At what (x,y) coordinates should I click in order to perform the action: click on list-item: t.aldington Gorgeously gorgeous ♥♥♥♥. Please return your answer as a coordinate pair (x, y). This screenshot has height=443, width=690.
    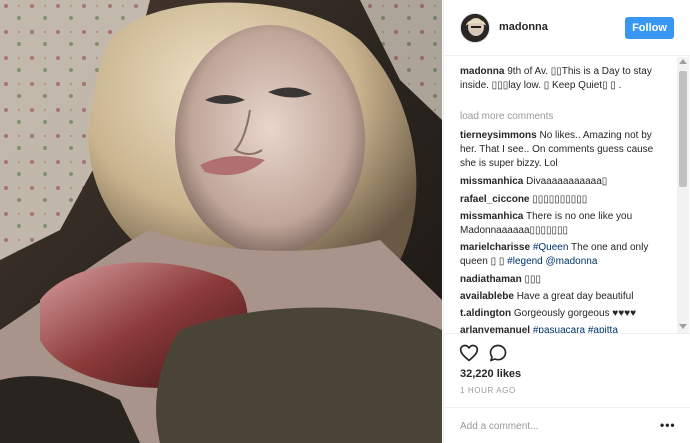
    Looking at the image, I should click on (565, 314).